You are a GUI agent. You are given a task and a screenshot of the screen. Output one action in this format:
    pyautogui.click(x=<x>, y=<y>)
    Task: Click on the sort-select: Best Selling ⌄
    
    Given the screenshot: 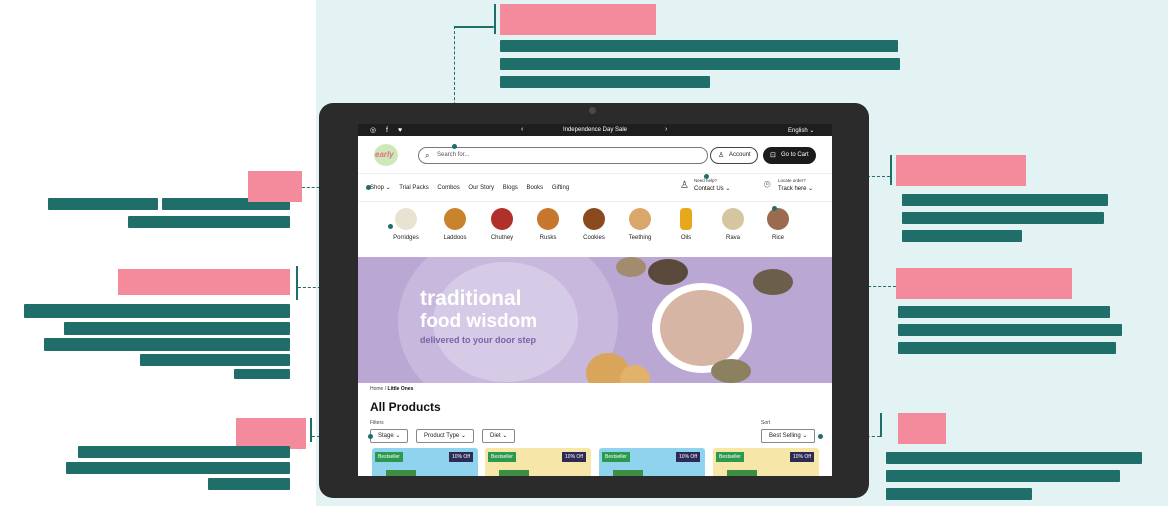 What is the action you would take?
    pyautogui.click(x=788, y=436)
    